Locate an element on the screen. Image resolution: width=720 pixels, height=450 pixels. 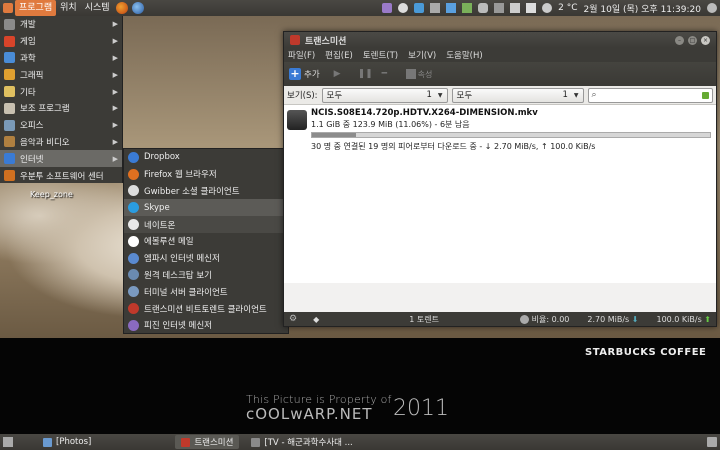
ratio-display: 비율: 0.00 is located at coordinates (544, 319).